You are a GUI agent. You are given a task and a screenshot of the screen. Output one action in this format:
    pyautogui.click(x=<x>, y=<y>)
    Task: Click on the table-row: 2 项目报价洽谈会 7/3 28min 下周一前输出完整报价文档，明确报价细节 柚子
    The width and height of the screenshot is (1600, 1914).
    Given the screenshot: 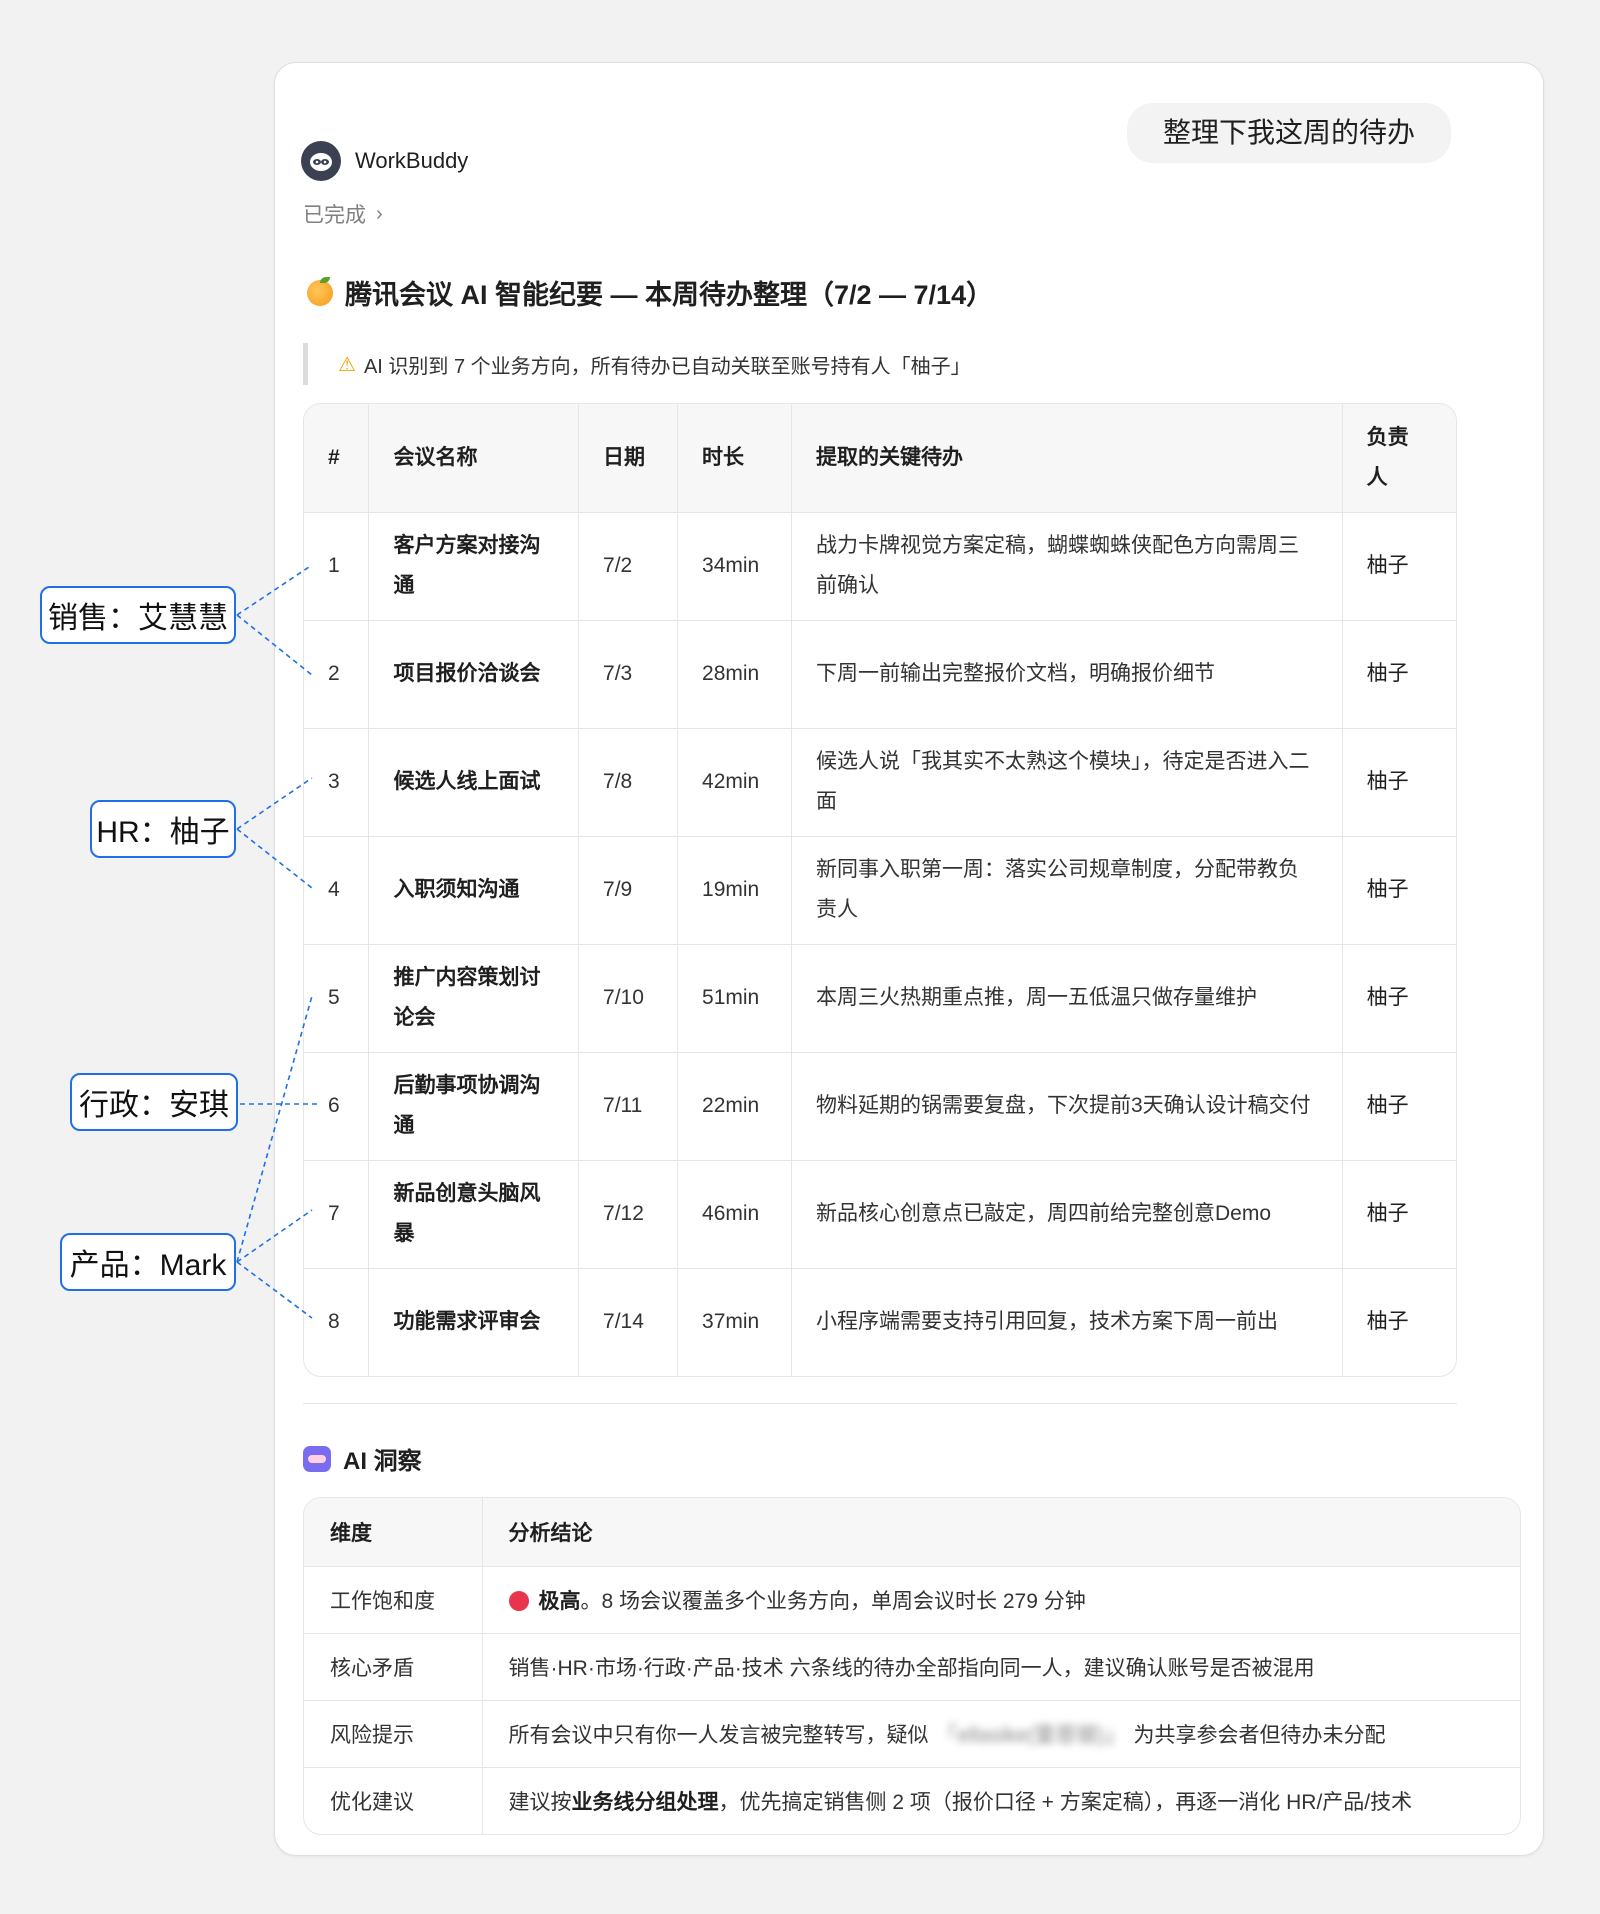 What is the action you would take?
    pyautogui.click(x=880, y=674)
    